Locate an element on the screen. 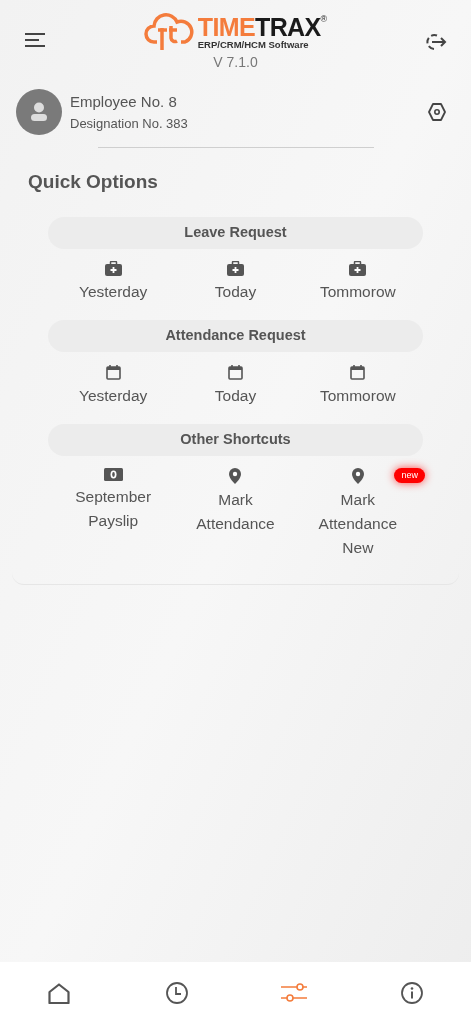 The height and width of the screenshot is (1024, 471). shortcut-button: September Payslip is located at coordinates (113, 513).